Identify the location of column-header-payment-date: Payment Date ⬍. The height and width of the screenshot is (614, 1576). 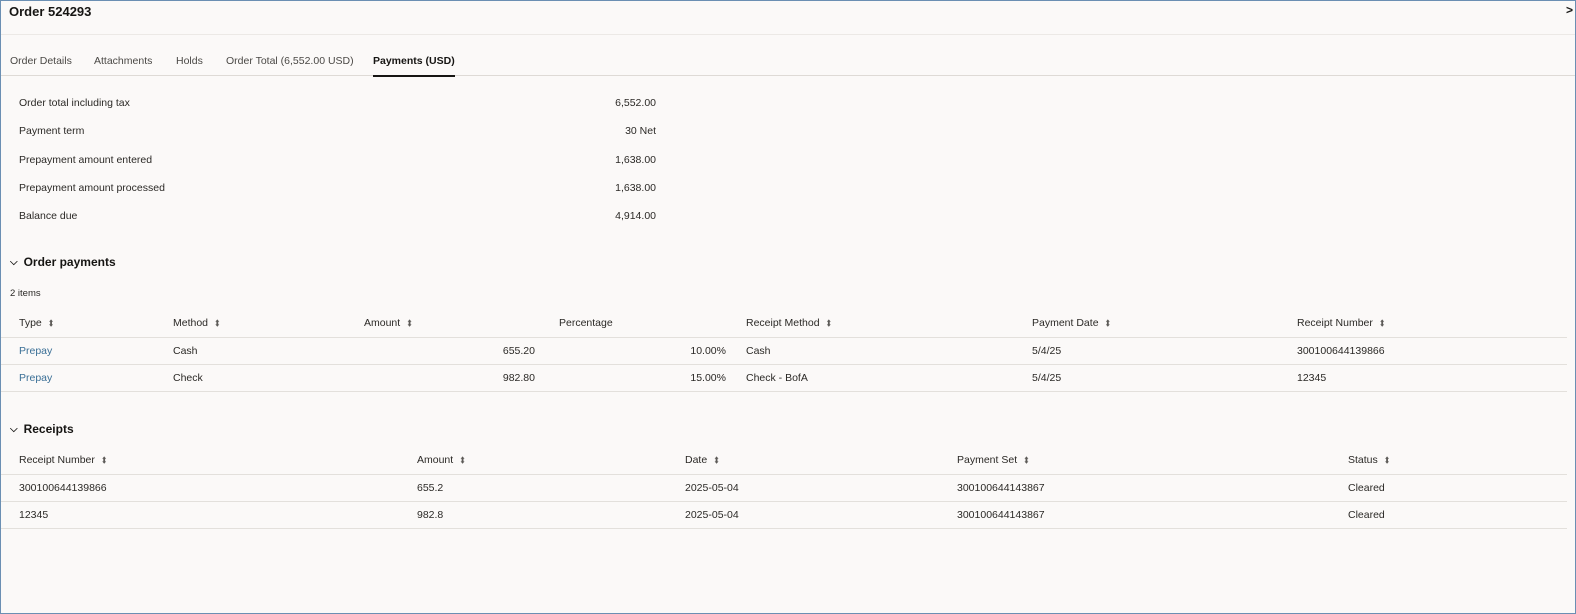
(1164, 323).